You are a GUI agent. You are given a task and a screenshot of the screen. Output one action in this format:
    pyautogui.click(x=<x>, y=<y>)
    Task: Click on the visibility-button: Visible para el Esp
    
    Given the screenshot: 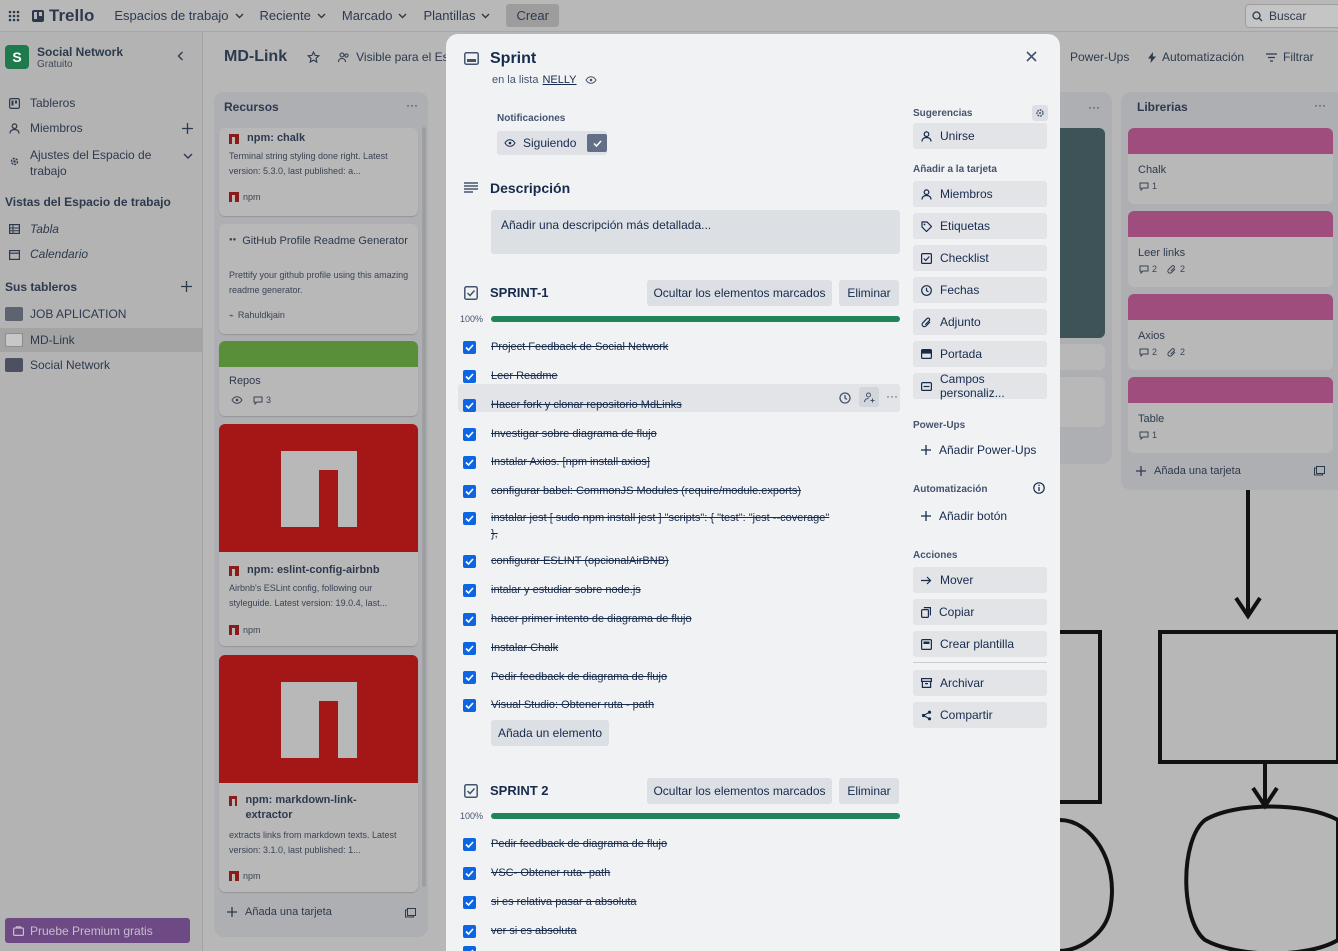 What is the action you would take?
    pyautogui.click(x=396, y=57)
    